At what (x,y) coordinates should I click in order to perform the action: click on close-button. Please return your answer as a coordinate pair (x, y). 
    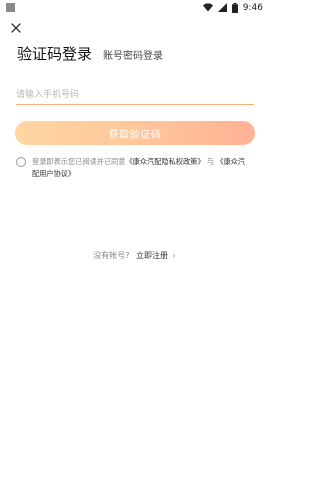
    Looking at the image, I should click on (16, 28).